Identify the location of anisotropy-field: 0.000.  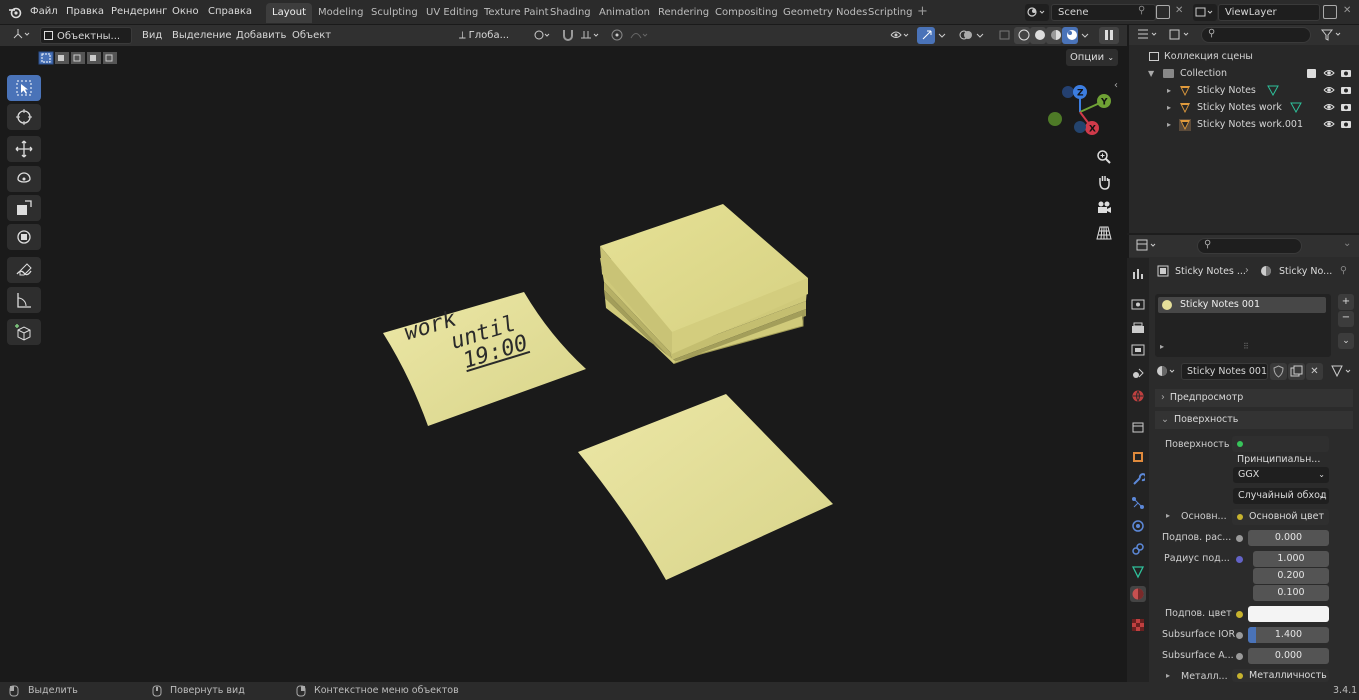
(1288, 656).